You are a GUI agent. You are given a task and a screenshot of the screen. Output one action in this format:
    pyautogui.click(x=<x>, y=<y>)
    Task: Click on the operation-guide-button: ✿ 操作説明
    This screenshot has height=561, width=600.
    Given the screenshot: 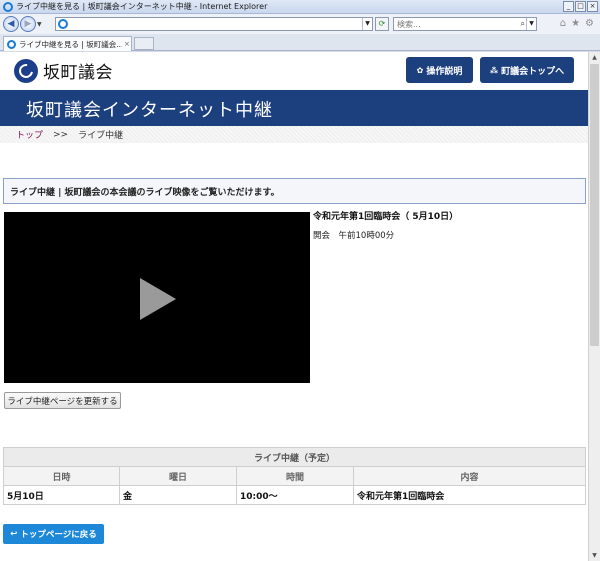 What is the action you would take?
    pyautogui.click(x=439, y=70)
    